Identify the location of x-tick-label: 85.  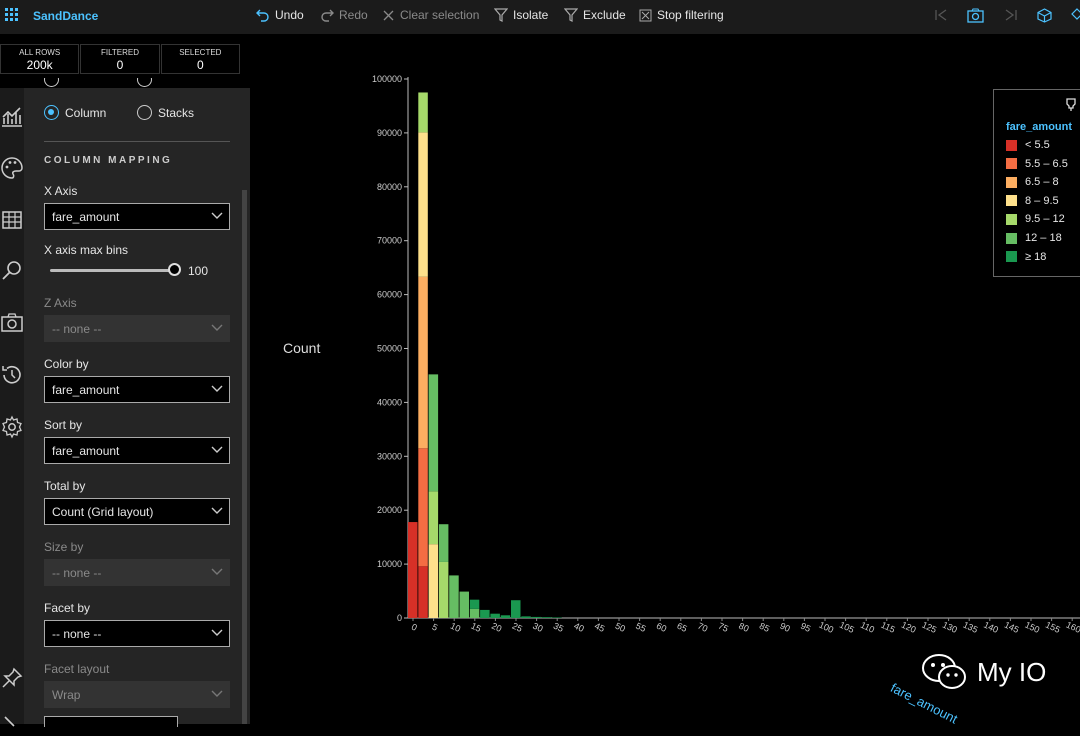
(764, 627).